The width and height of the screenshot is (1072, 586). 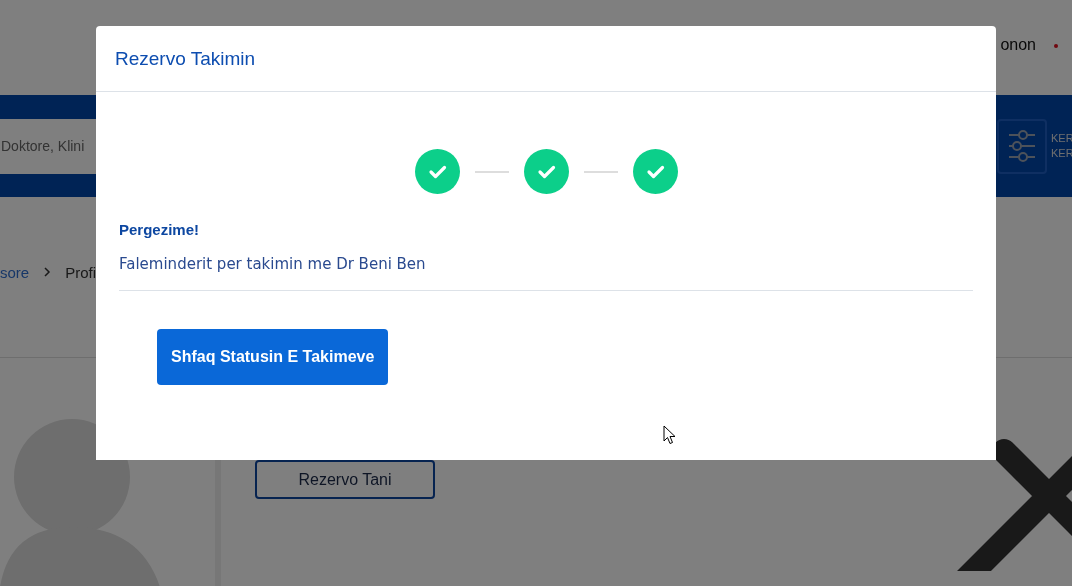 I want to click on cursor-icon, so click(x=669, y=435).